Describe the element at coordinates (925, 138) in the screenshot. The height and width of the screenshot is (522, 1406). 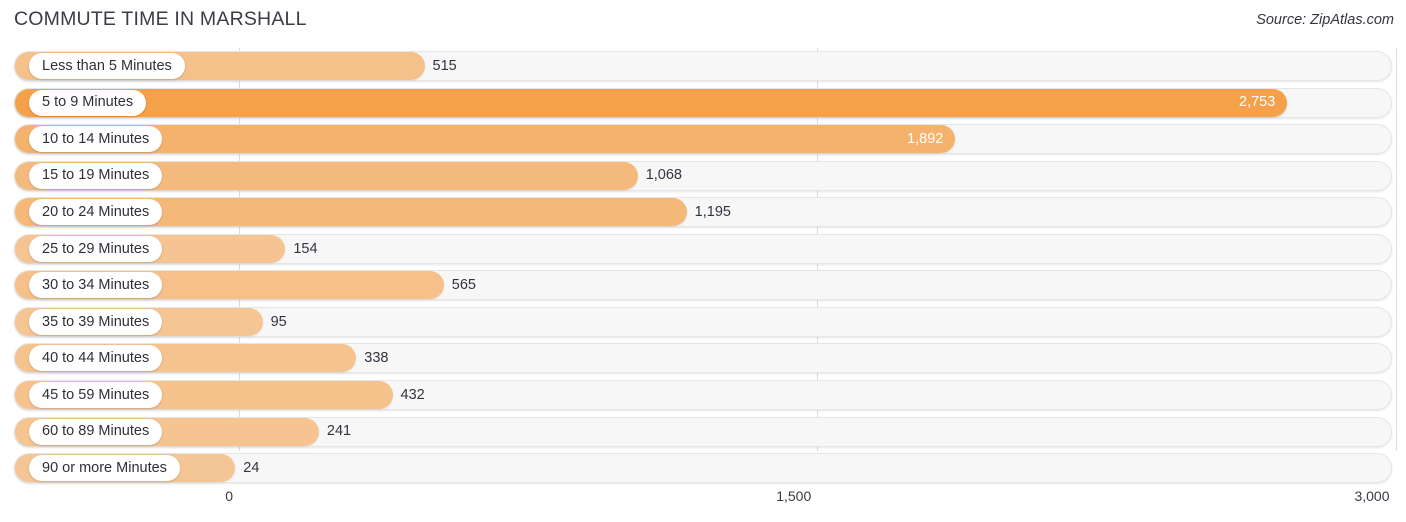
I see `bar-value-label: 1,892` at that location.